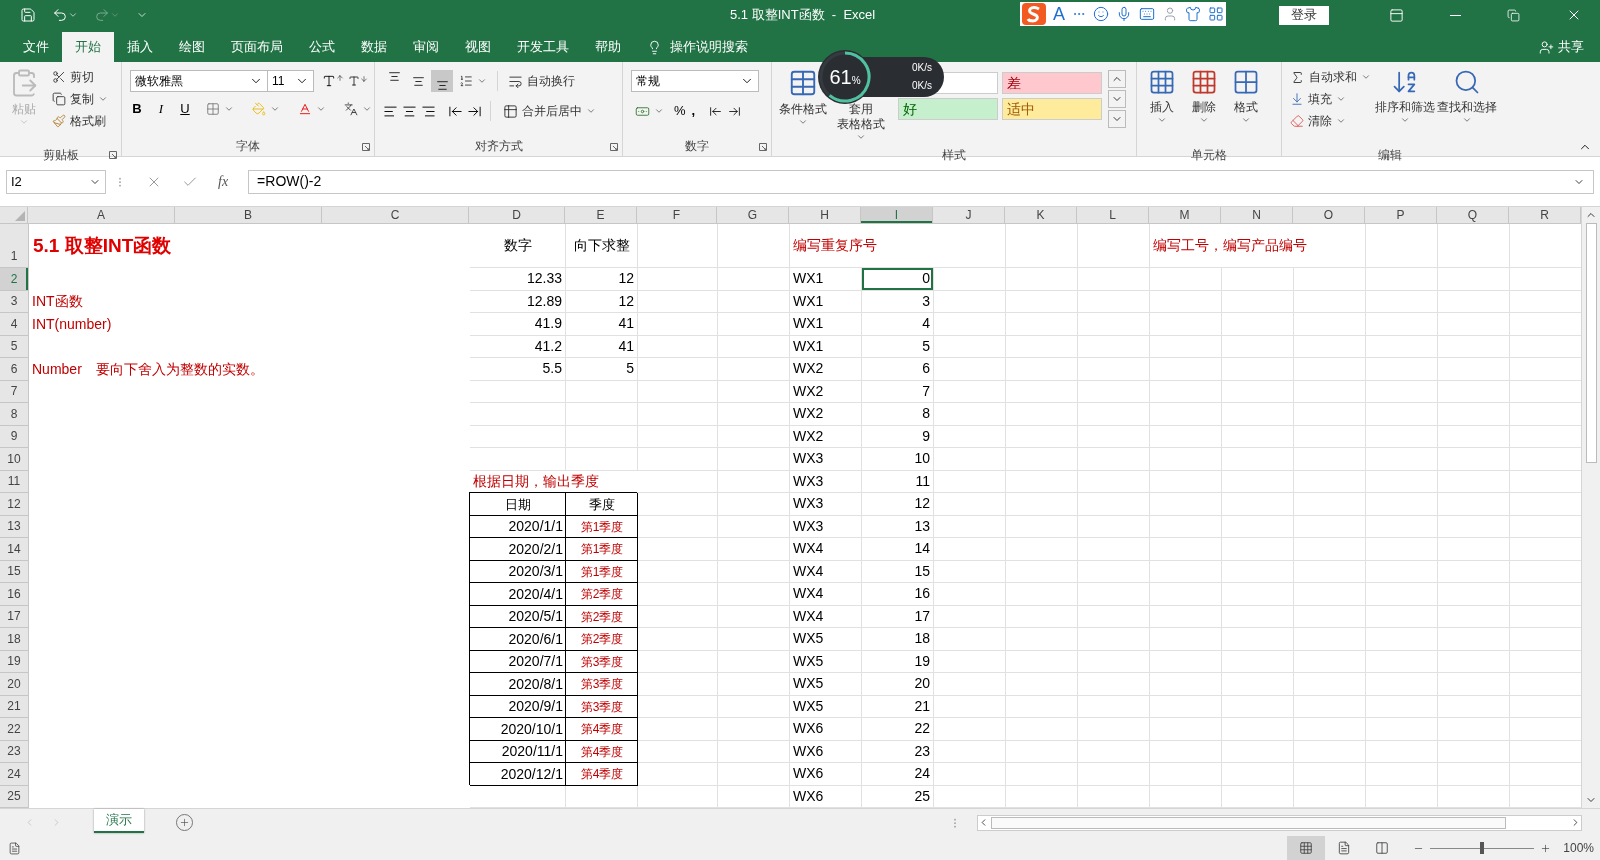 Image resolution: width=1600 pixels, height=860 pixels. I want to click on cell-style-swatch: 适中, so click(1052, 109).